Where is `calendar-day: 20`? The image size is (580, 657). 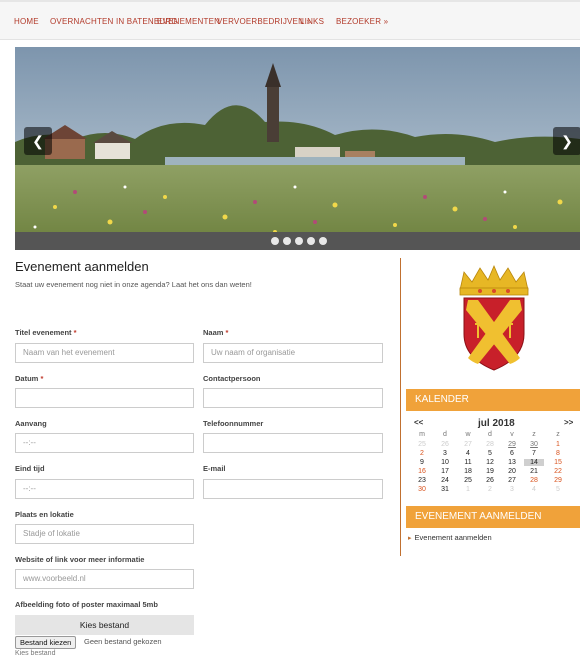 calendar-day: 20 is located at coordinates (512, 471).